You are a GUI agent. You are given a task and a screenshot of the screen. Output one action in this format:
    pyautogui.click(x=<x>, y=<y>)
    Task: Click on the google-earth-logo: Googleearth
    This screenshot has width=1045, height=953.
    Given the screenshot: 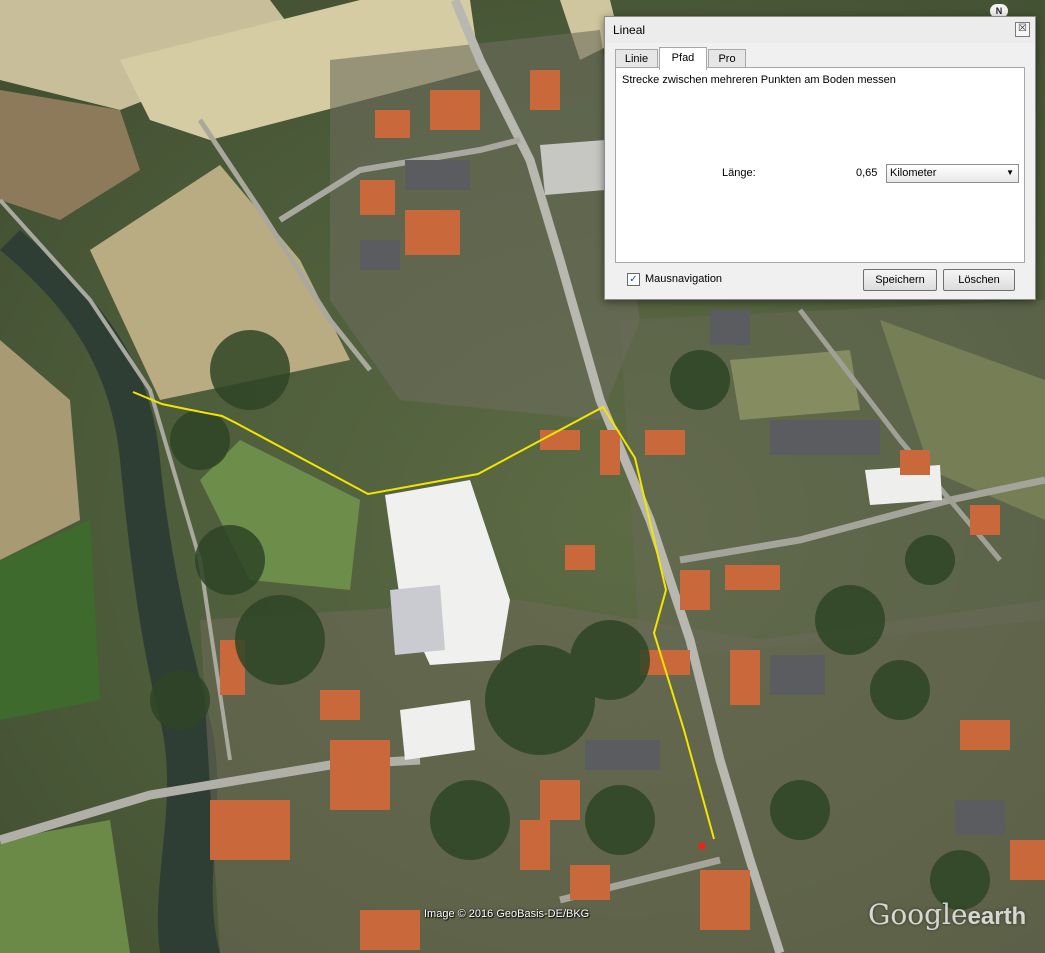 What is the action you would take?
    pyautogui.click(x=947, y=914)
    